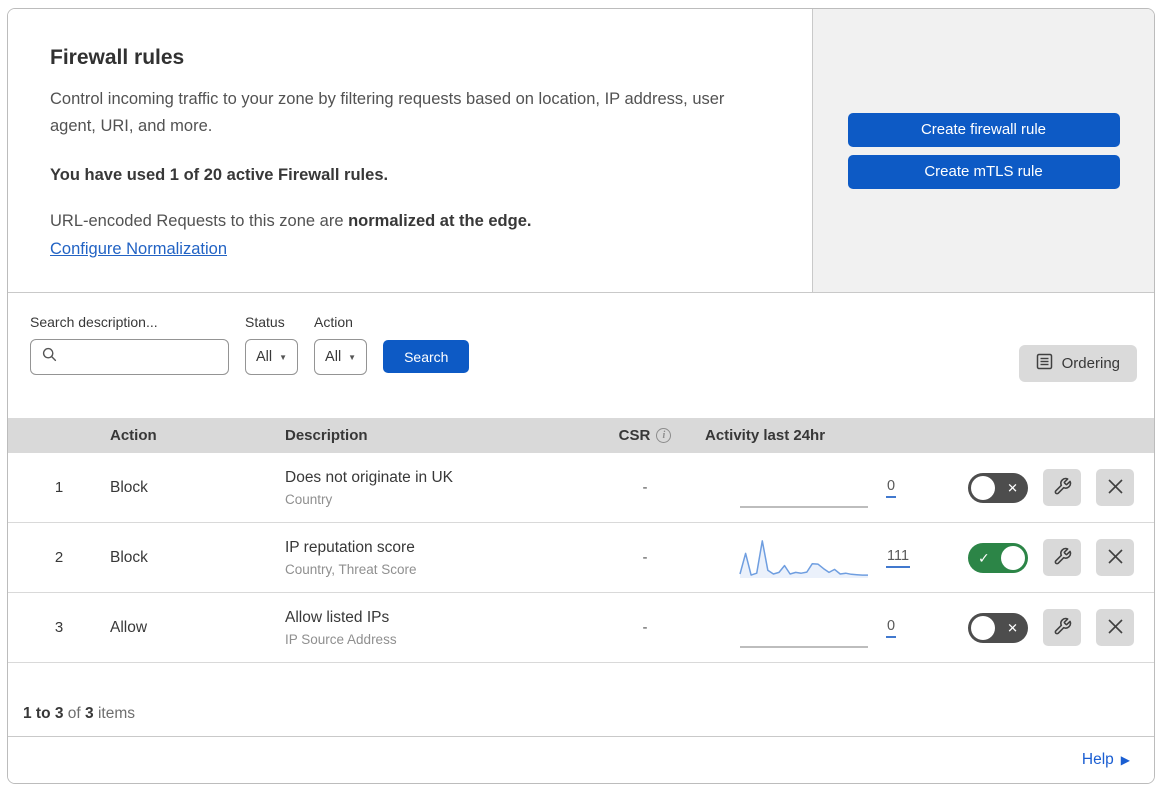 This screenshot has height=791, width=1161. Describe the element at coordinates (983, 129) in the screenshot. I see `create-firewall-rule-button: Create firewall rule` at that location.